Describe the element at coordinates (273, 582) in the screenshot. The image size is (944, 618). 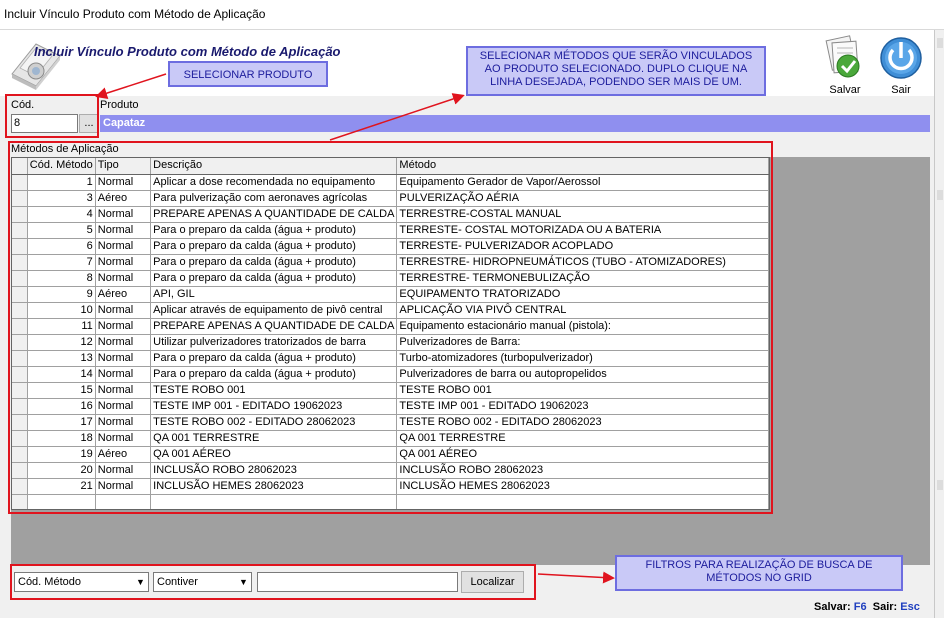
I see `highlight-filter-bar` at that location.